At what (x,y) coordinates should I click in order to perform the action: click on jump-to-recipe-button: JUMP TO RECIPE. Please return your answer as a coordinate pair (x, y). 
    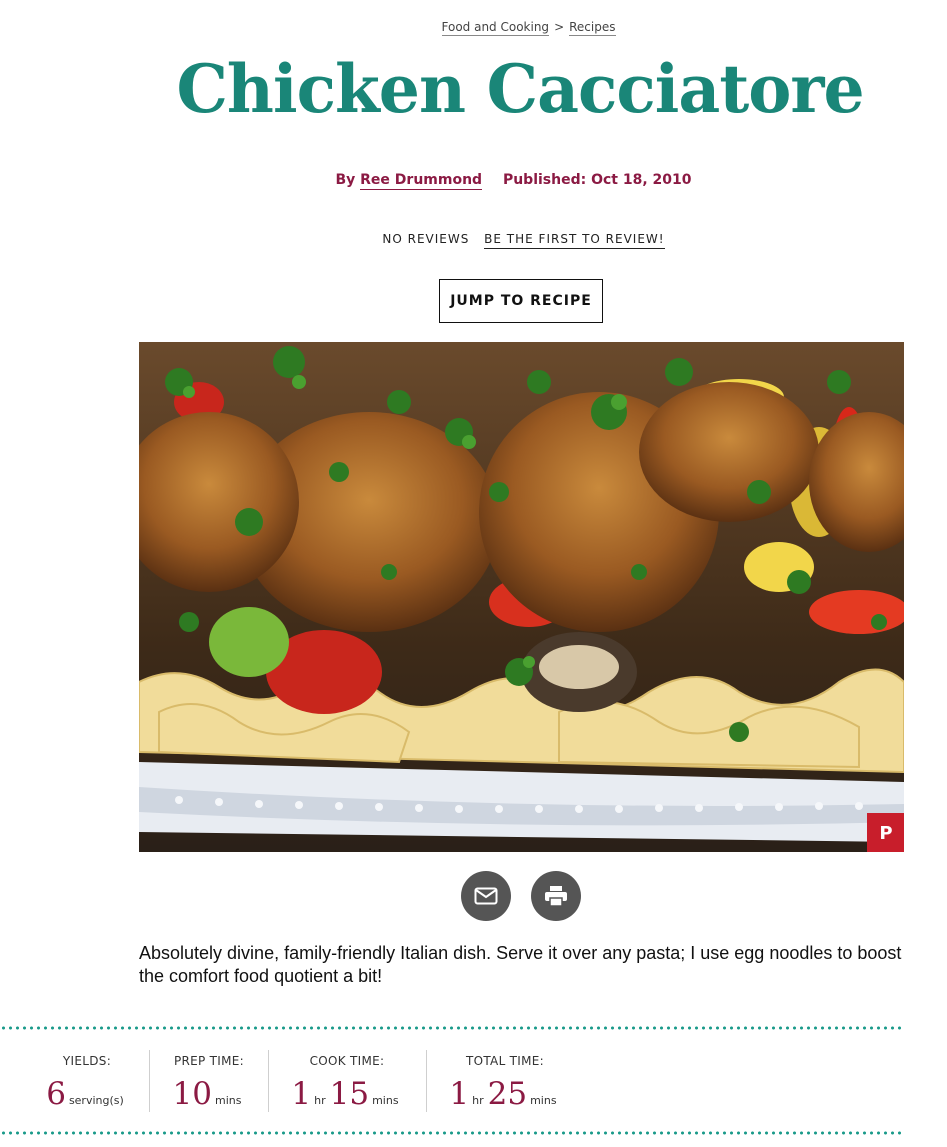
    Looking at the image, I should click on (521, 301).